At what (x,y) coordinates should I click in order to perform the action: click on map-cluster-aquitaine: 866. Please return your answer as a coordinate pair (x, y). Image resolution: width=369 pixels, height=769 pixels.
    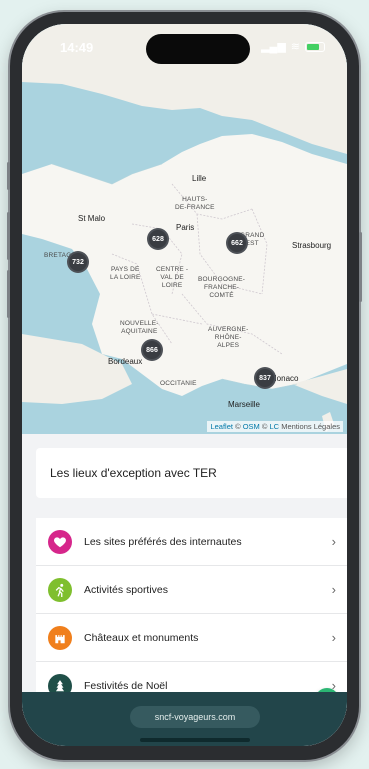
    Looking at the image, I should click on (152, 350).